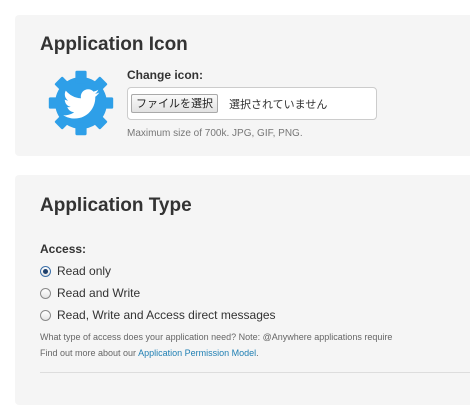  Describe the element at coordinates (63, 249) in the screenshot. I see `access-label: Access:` at that location.